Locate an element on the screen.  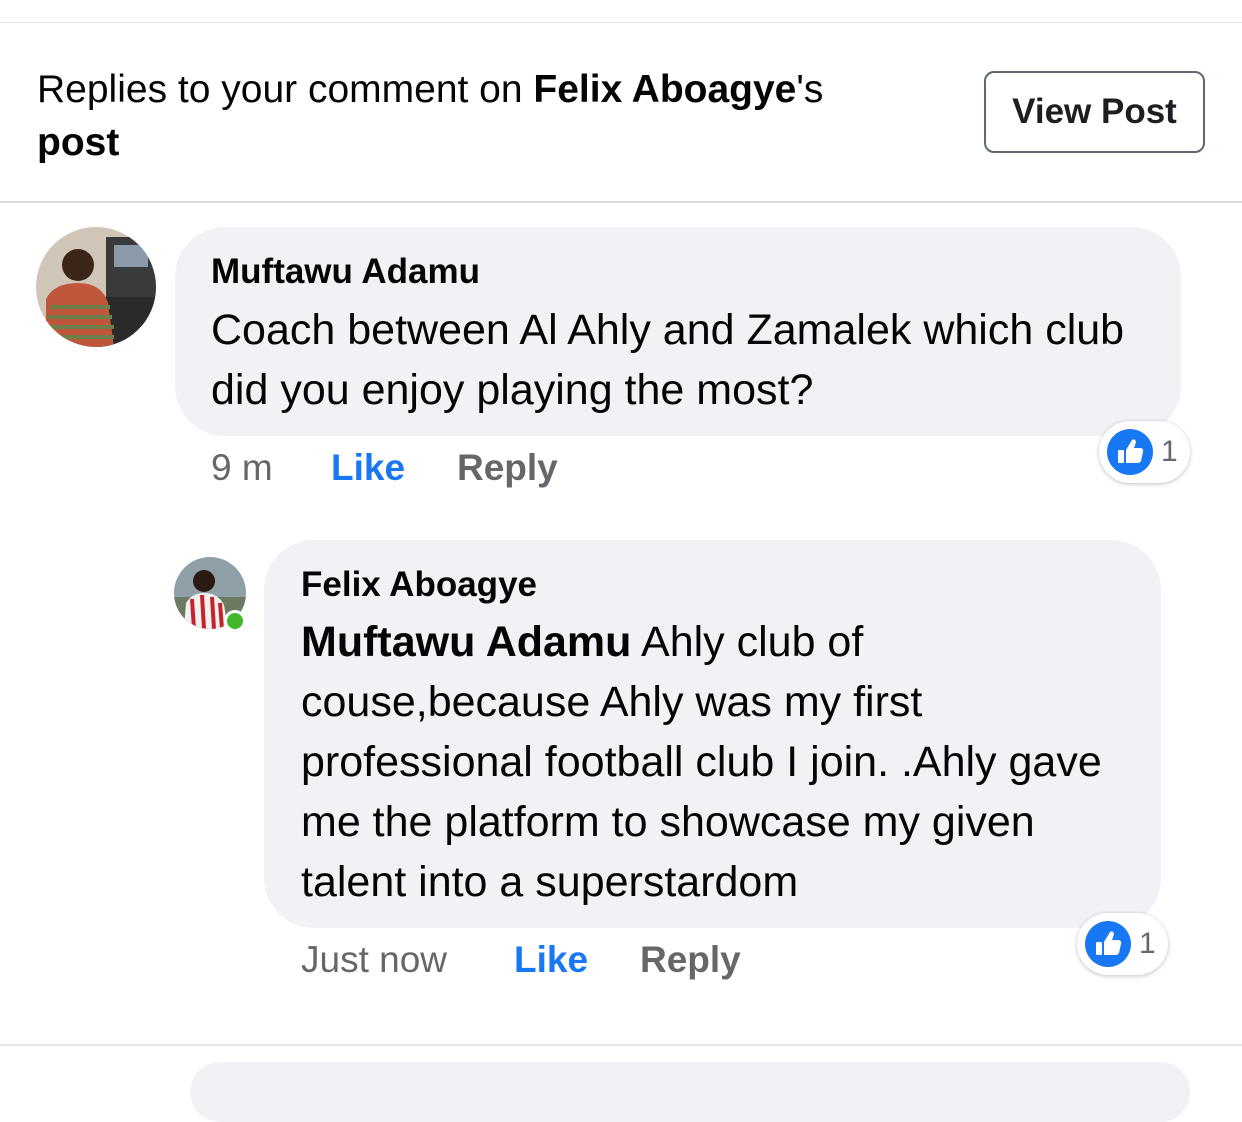
header-post-word: post is located at coordinates (78, 142).